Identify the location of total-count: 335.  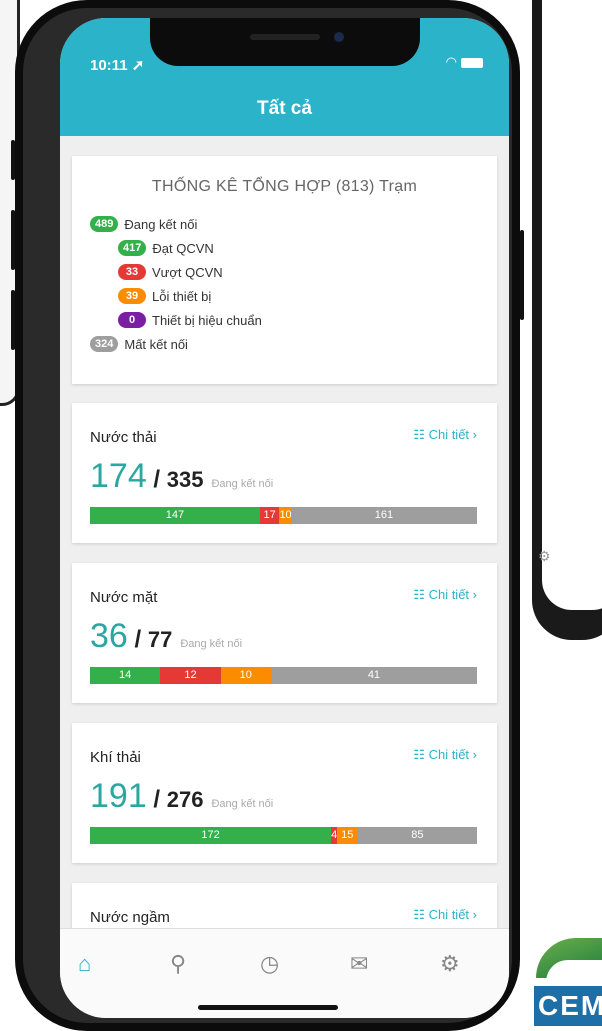
(185, 479).